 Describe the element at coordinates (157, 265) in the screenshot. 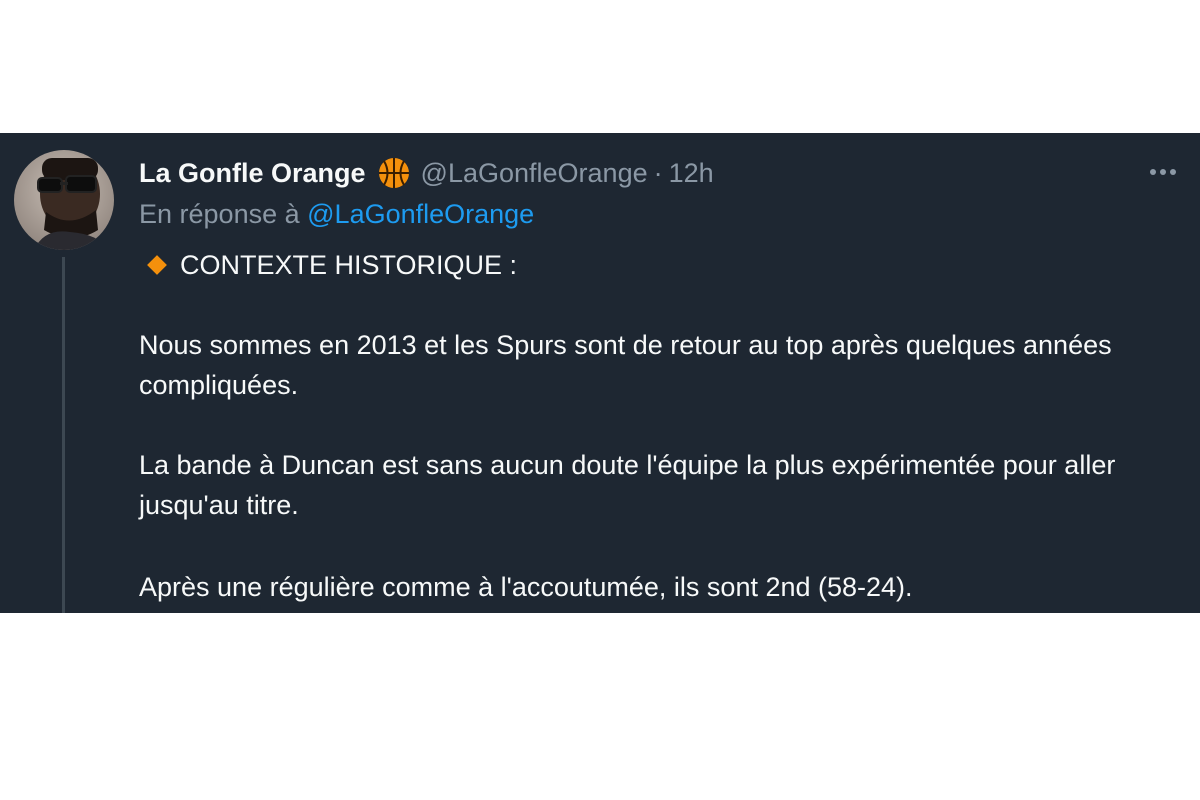

I see `orange-diamond-icon` at that location.